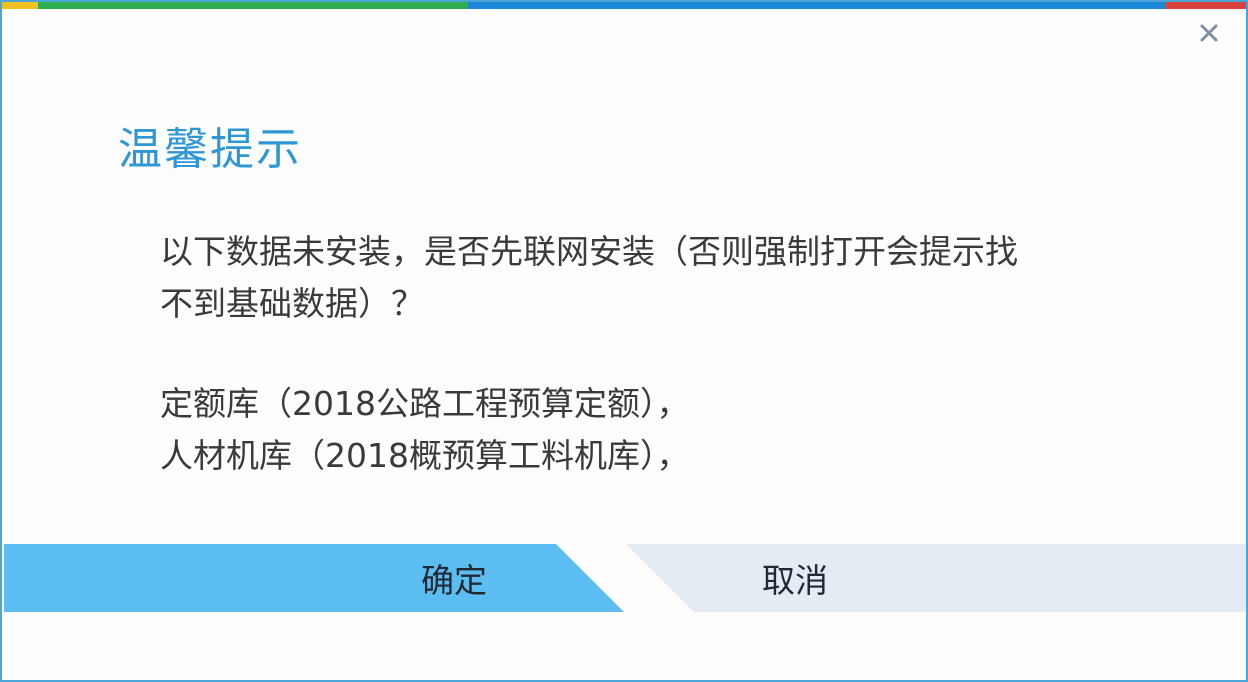 The height and width of the screenshot is (682, 1248). I want to click on missing-data-item-quota-library: 定额库（2018公路工程预算定额），, so click(425, 403).